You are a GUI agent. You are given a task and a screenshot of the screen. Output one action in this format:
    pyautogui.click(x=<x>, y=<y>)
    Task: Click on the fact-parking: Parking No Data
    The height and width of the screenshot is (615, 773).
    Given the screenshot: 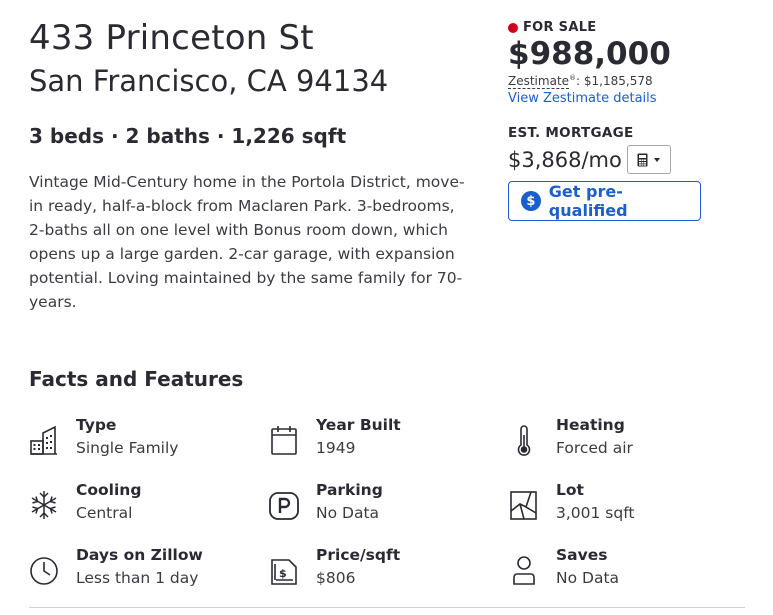 What is the action you would take?
    pyautogui.click(x=379, y=507)
    